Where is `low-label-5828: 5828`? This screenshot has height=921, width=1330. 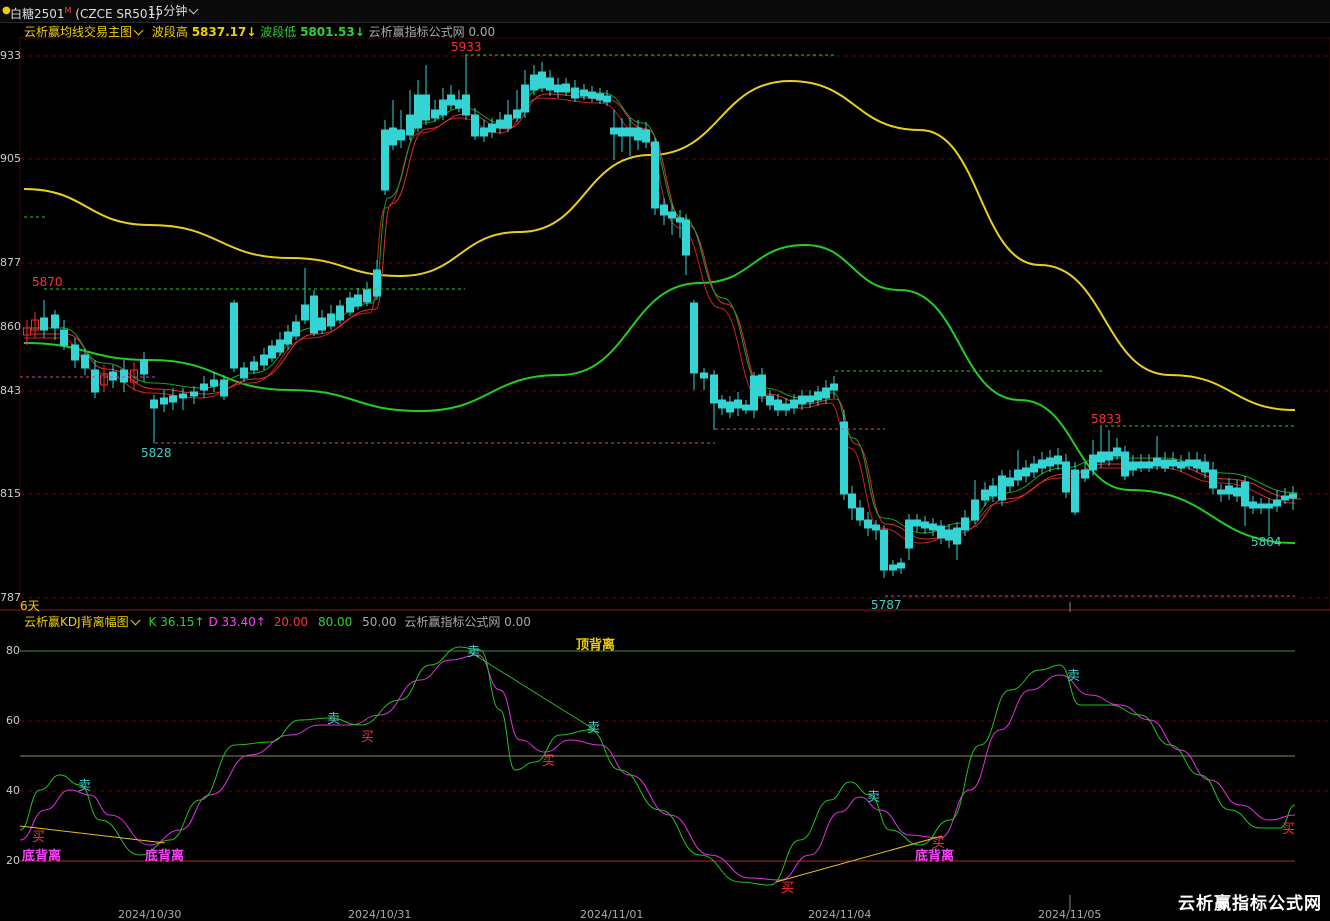
low-label-5828: 5828 is located at coordinates (156, 453).